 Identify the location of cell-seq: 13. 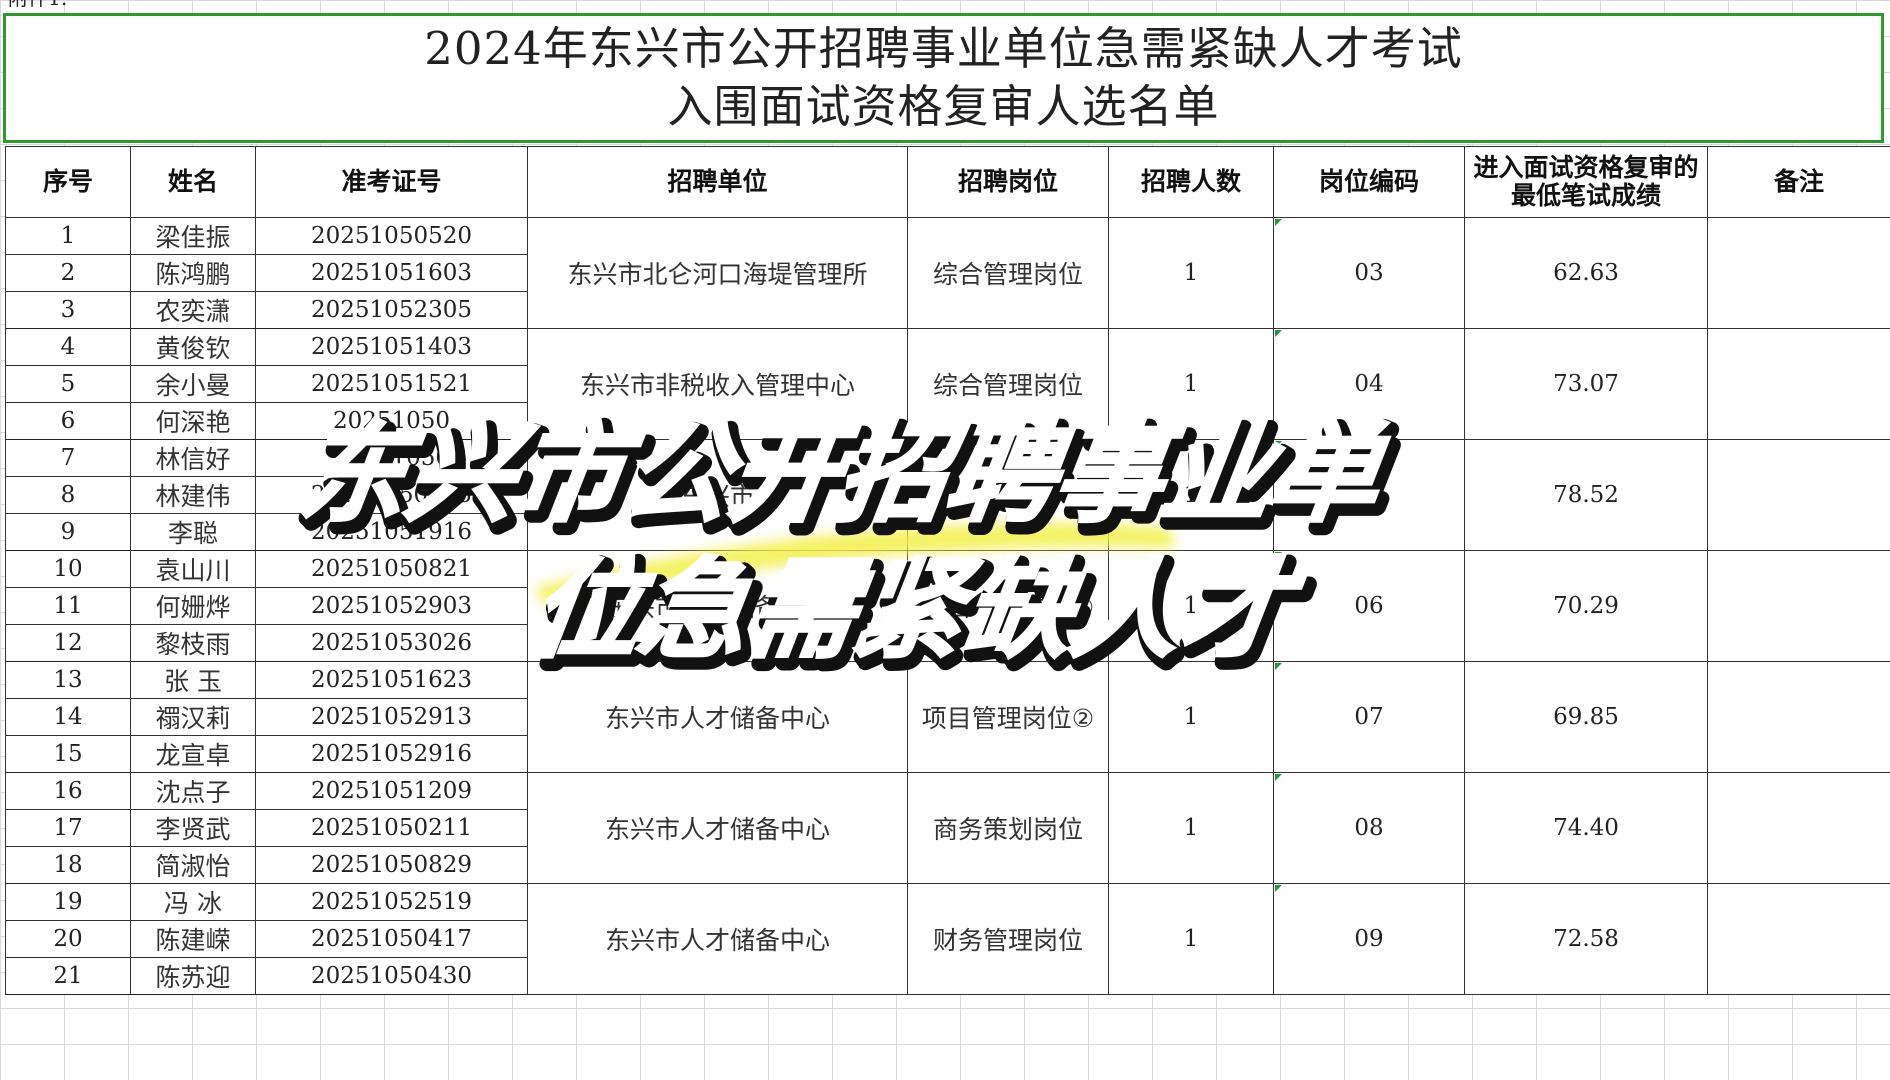
(68, 680).